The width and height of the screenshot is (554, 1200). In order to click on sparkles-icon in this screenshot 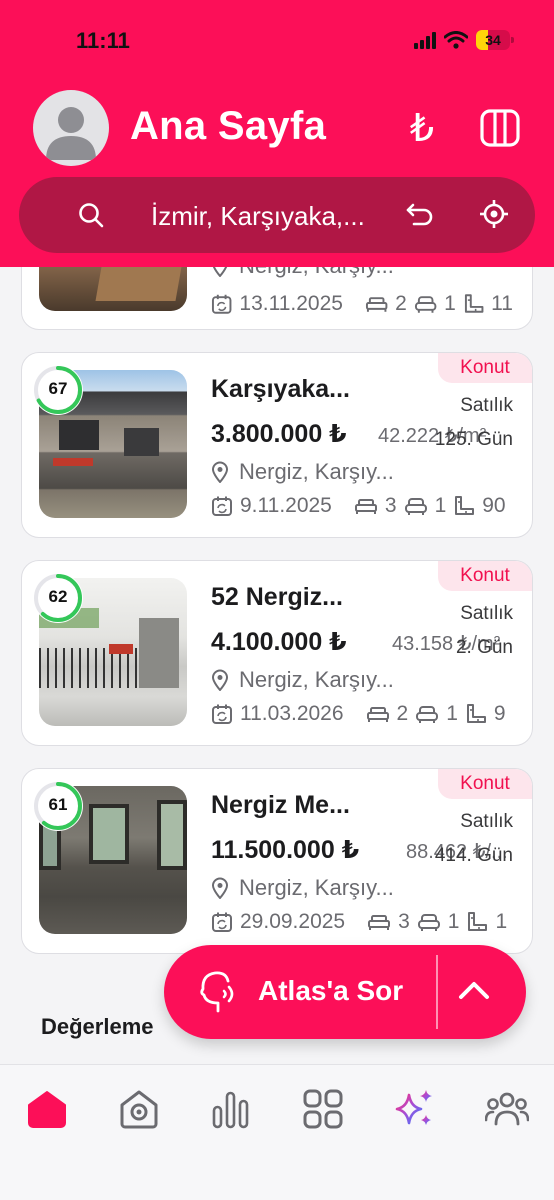, I will do `click(413, 1107)`.